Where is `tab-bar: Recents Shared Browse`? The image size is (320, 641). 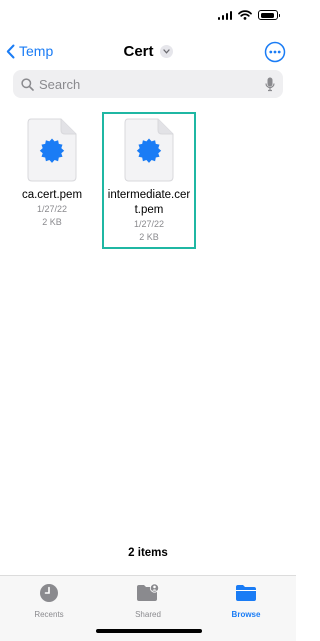 tab-bar: Recents Shared Browse is located at coordinates (148, 608).